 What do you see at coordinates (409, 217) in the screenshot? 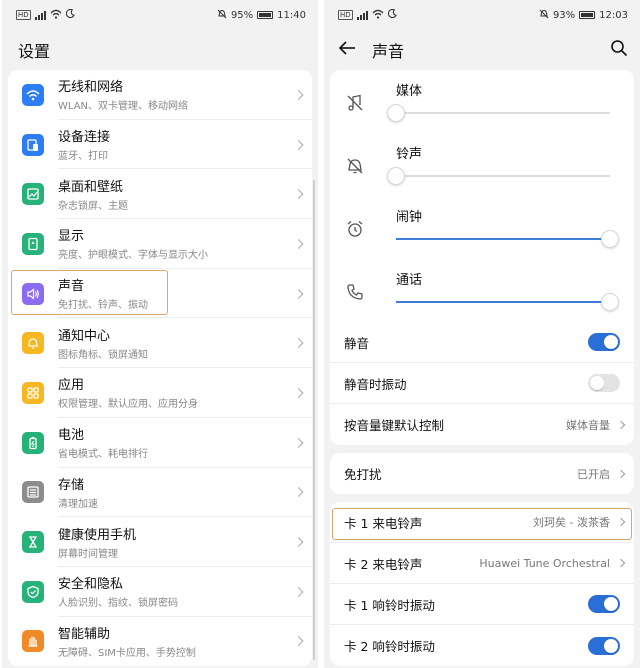
I see `volume-label: 闹钟` at bounding box center [409, 217].